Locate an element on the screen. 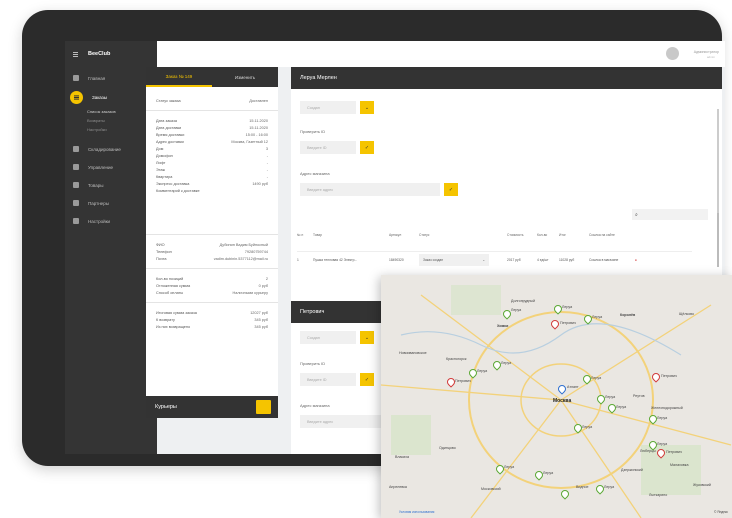 The height and width of the screenshot is (518, 732). store-status-row: Создан ⌄ is located at coordinates (337, 107).